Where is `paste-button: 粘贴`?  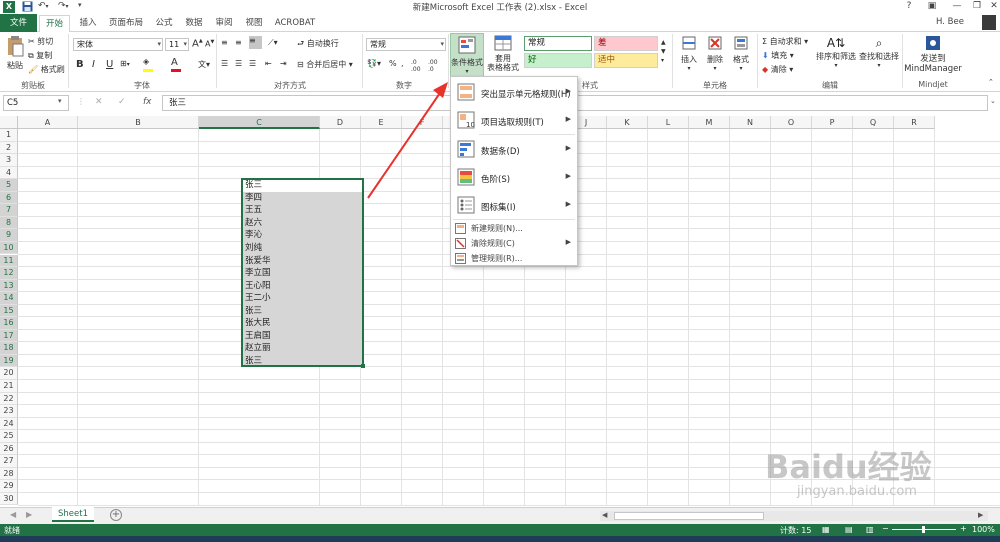
paste-button: 粘贴 is located at coordinates (15, 55).